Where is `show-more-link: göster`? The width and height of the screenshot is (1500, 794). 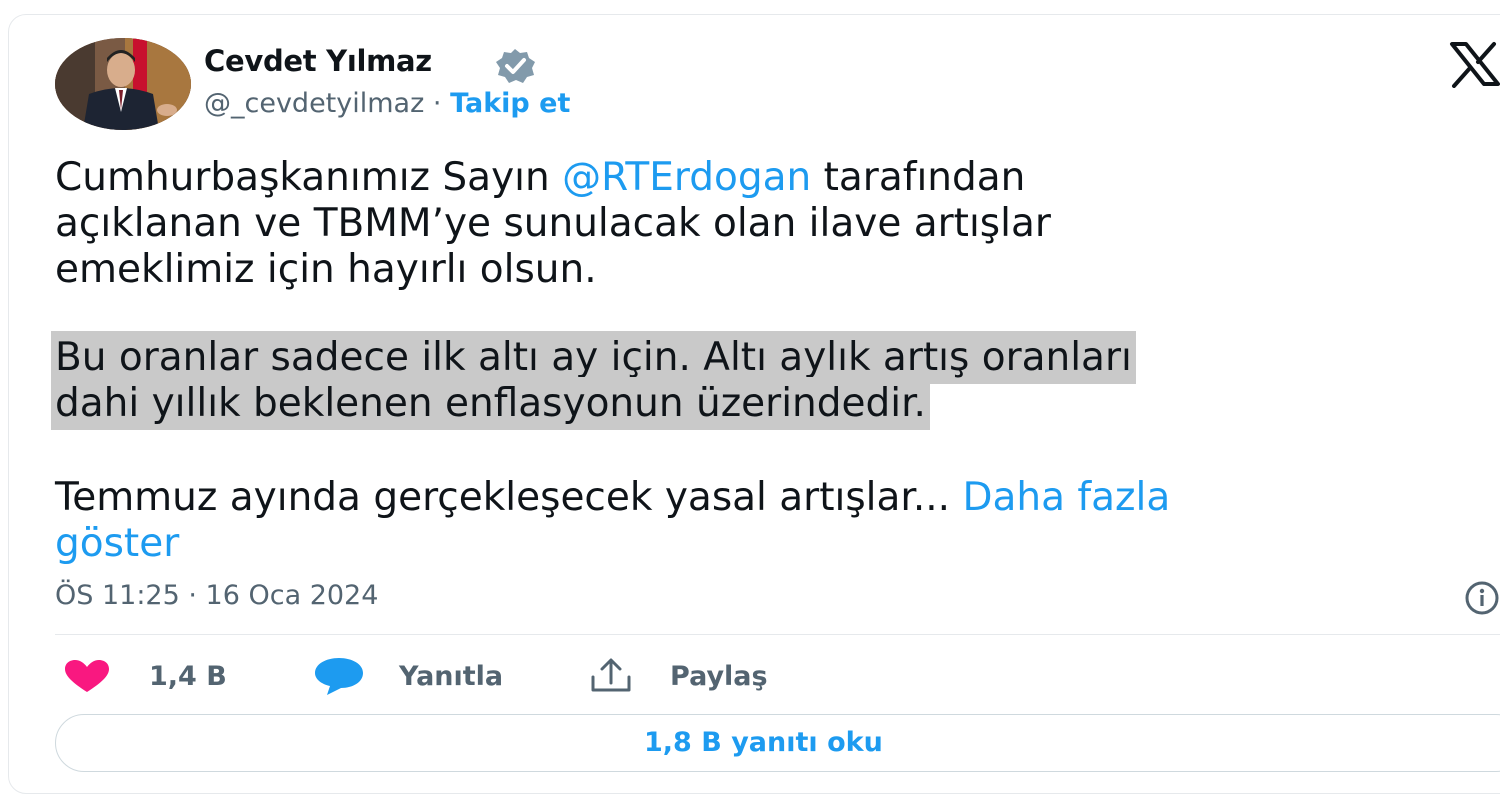 show-more-link: göster is located at coordinates (117, 543).